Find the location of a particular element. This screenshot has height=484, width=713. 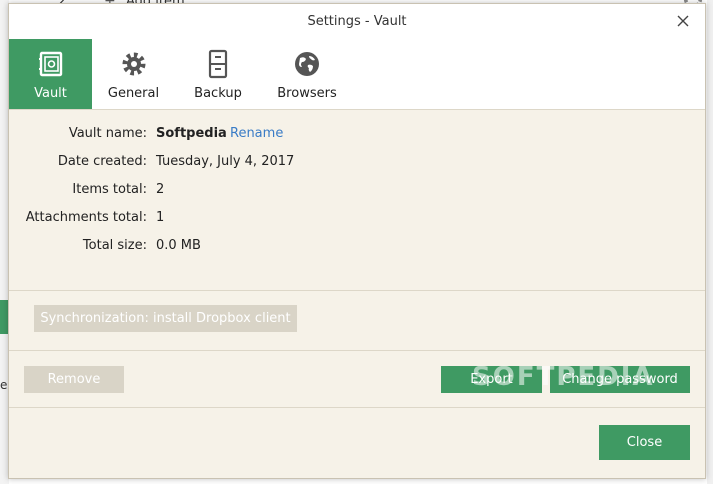

gear-icon is located at coordinates (133, 64).